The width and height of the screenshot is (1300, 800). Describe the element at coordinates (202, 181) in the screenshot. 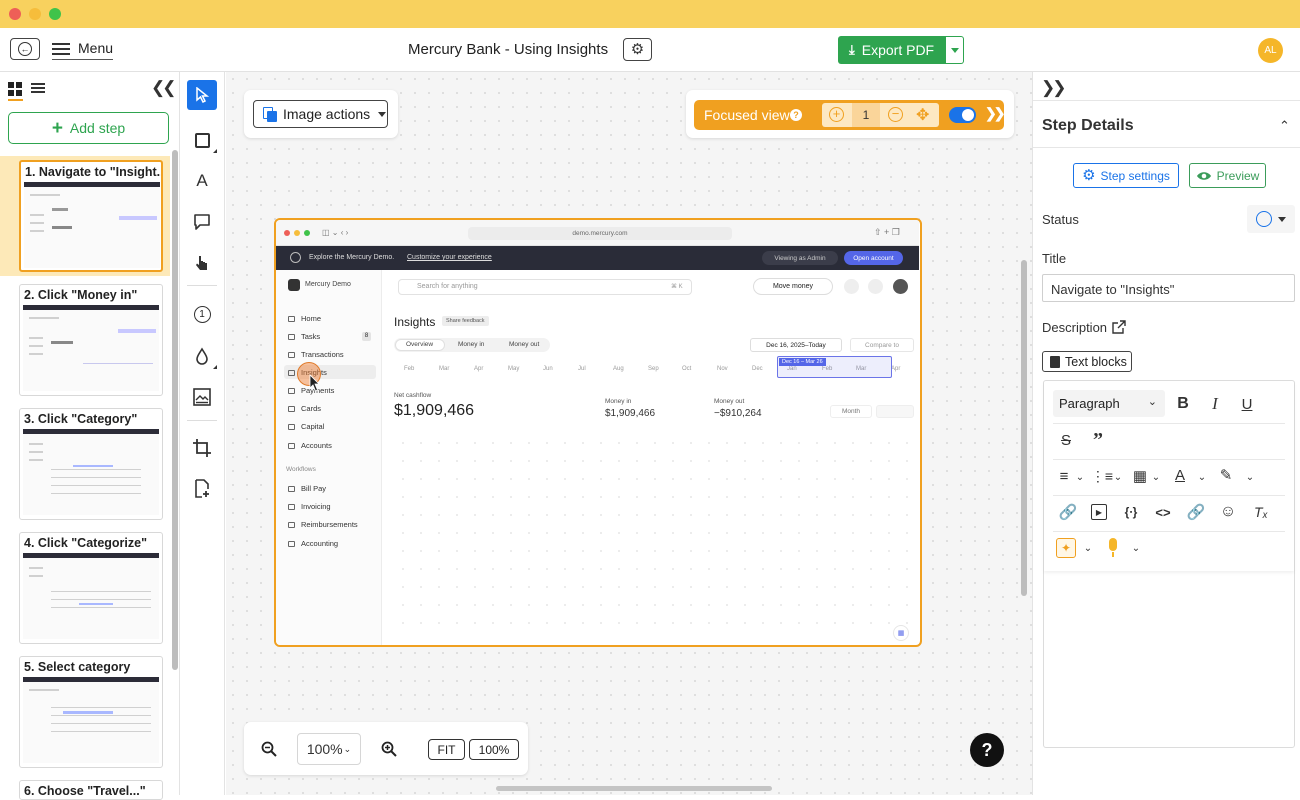

I see `text-tool-button: A` at that location.